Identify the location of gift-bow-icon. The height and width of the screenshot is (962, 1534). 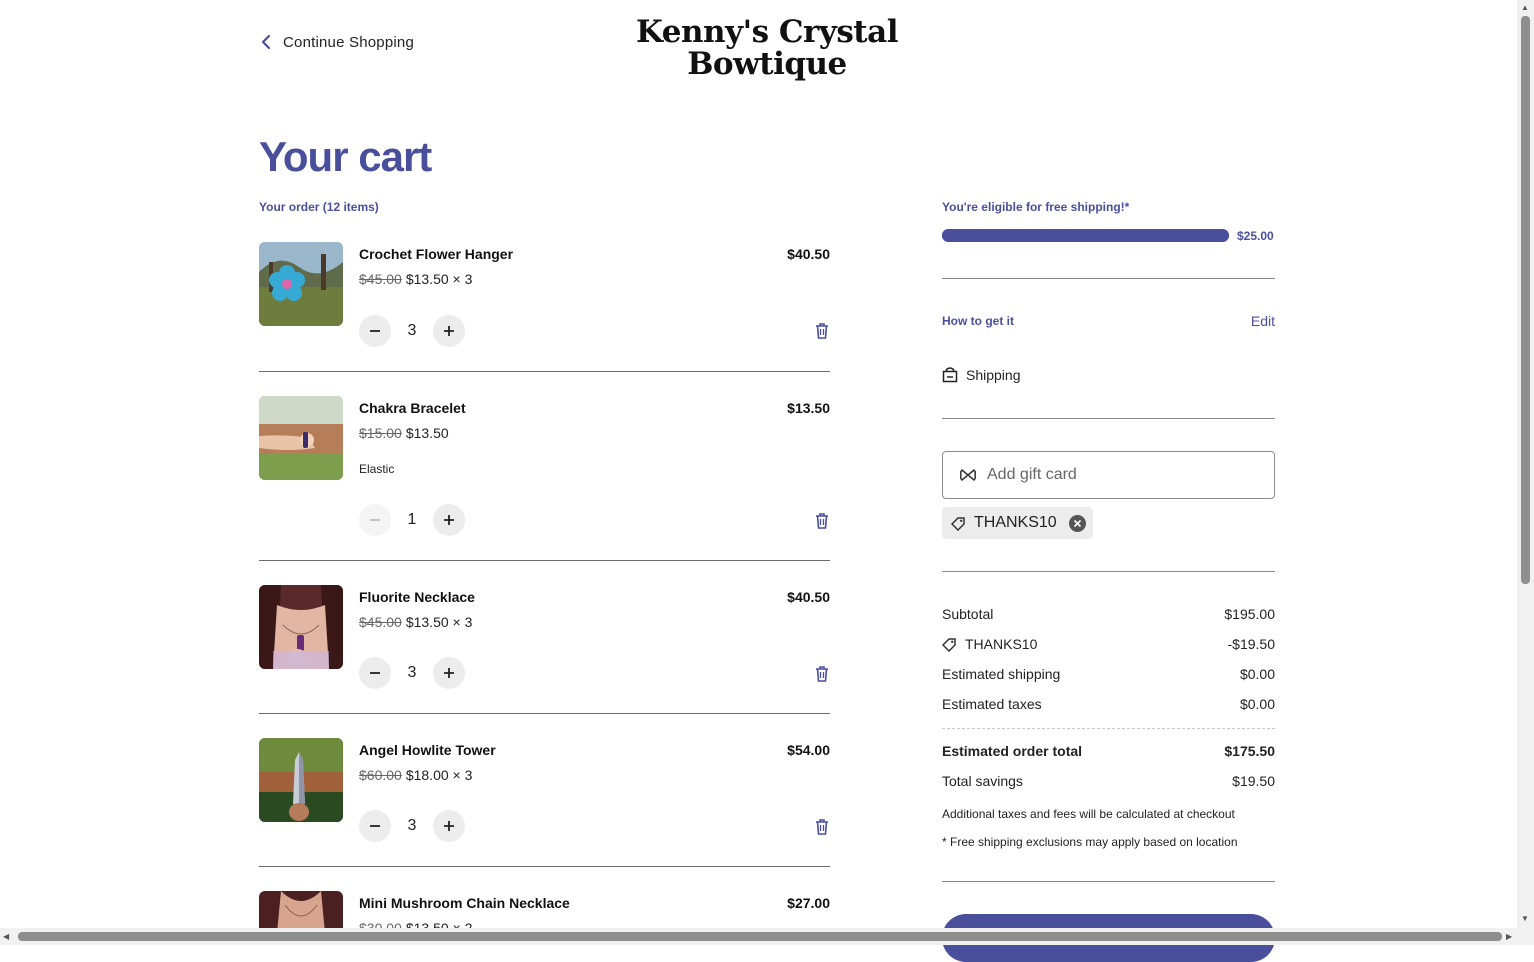
(968, 475).